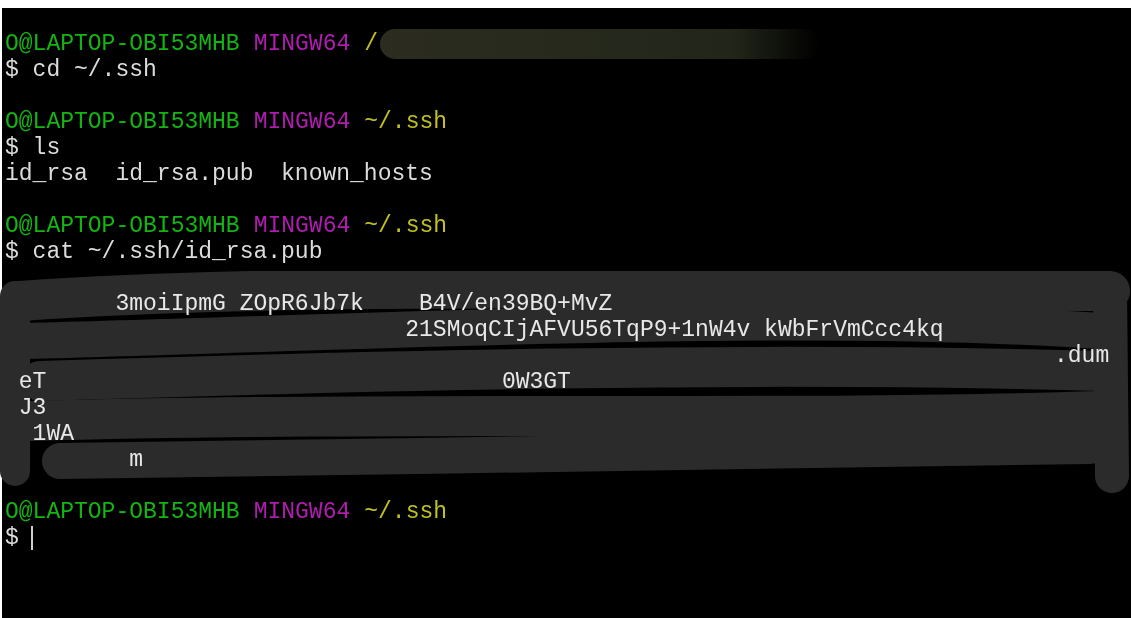 The height and width of the screenshot is (618, 1131). I want to click on command-line: $ cd ~/.ssh, so click(81, 70).